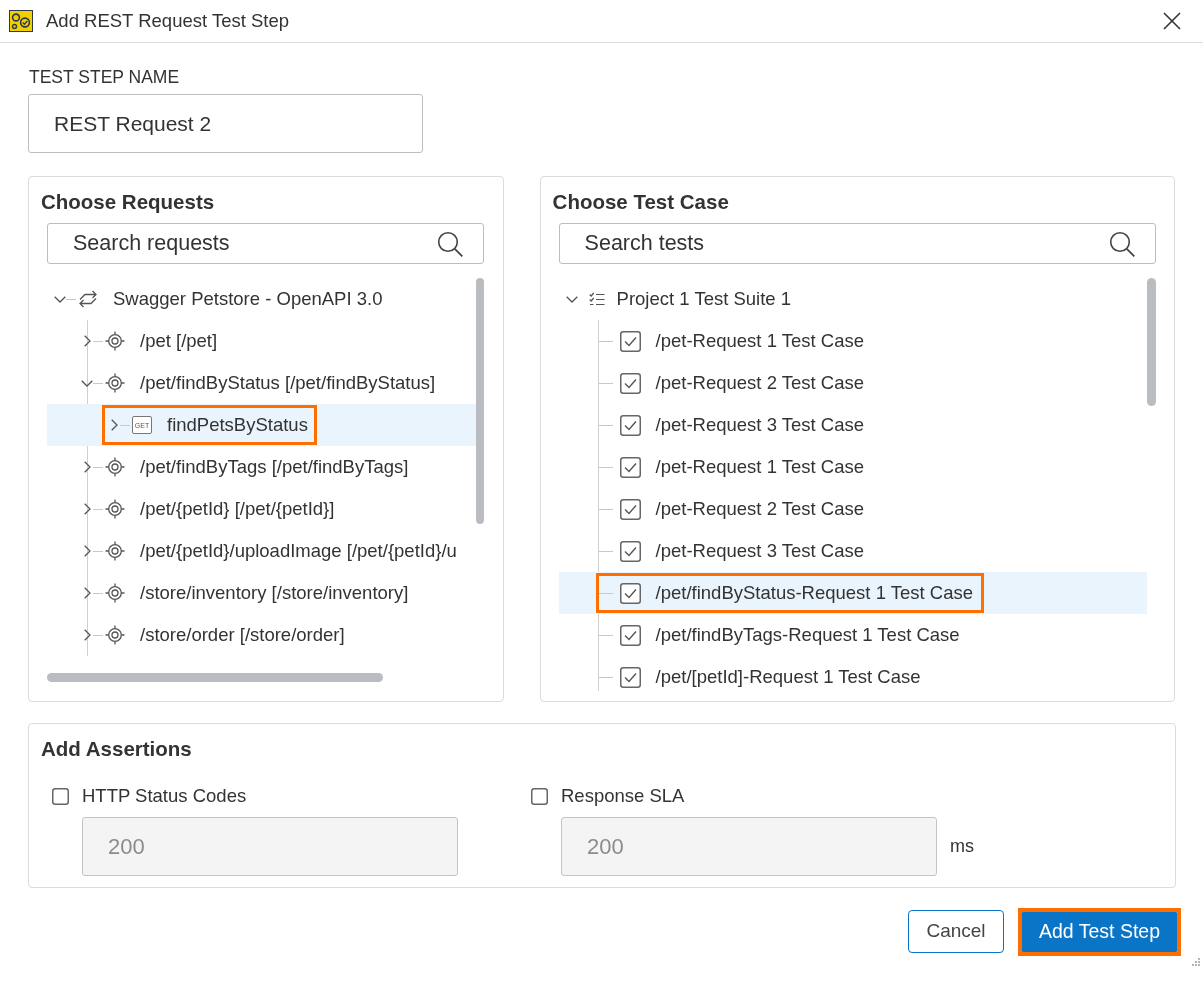 This screenshot has width=1203, height=986. Describe the element at coordinates (128, 202) in the screenshot. I see `panel-title: Choose Requests` at that location.